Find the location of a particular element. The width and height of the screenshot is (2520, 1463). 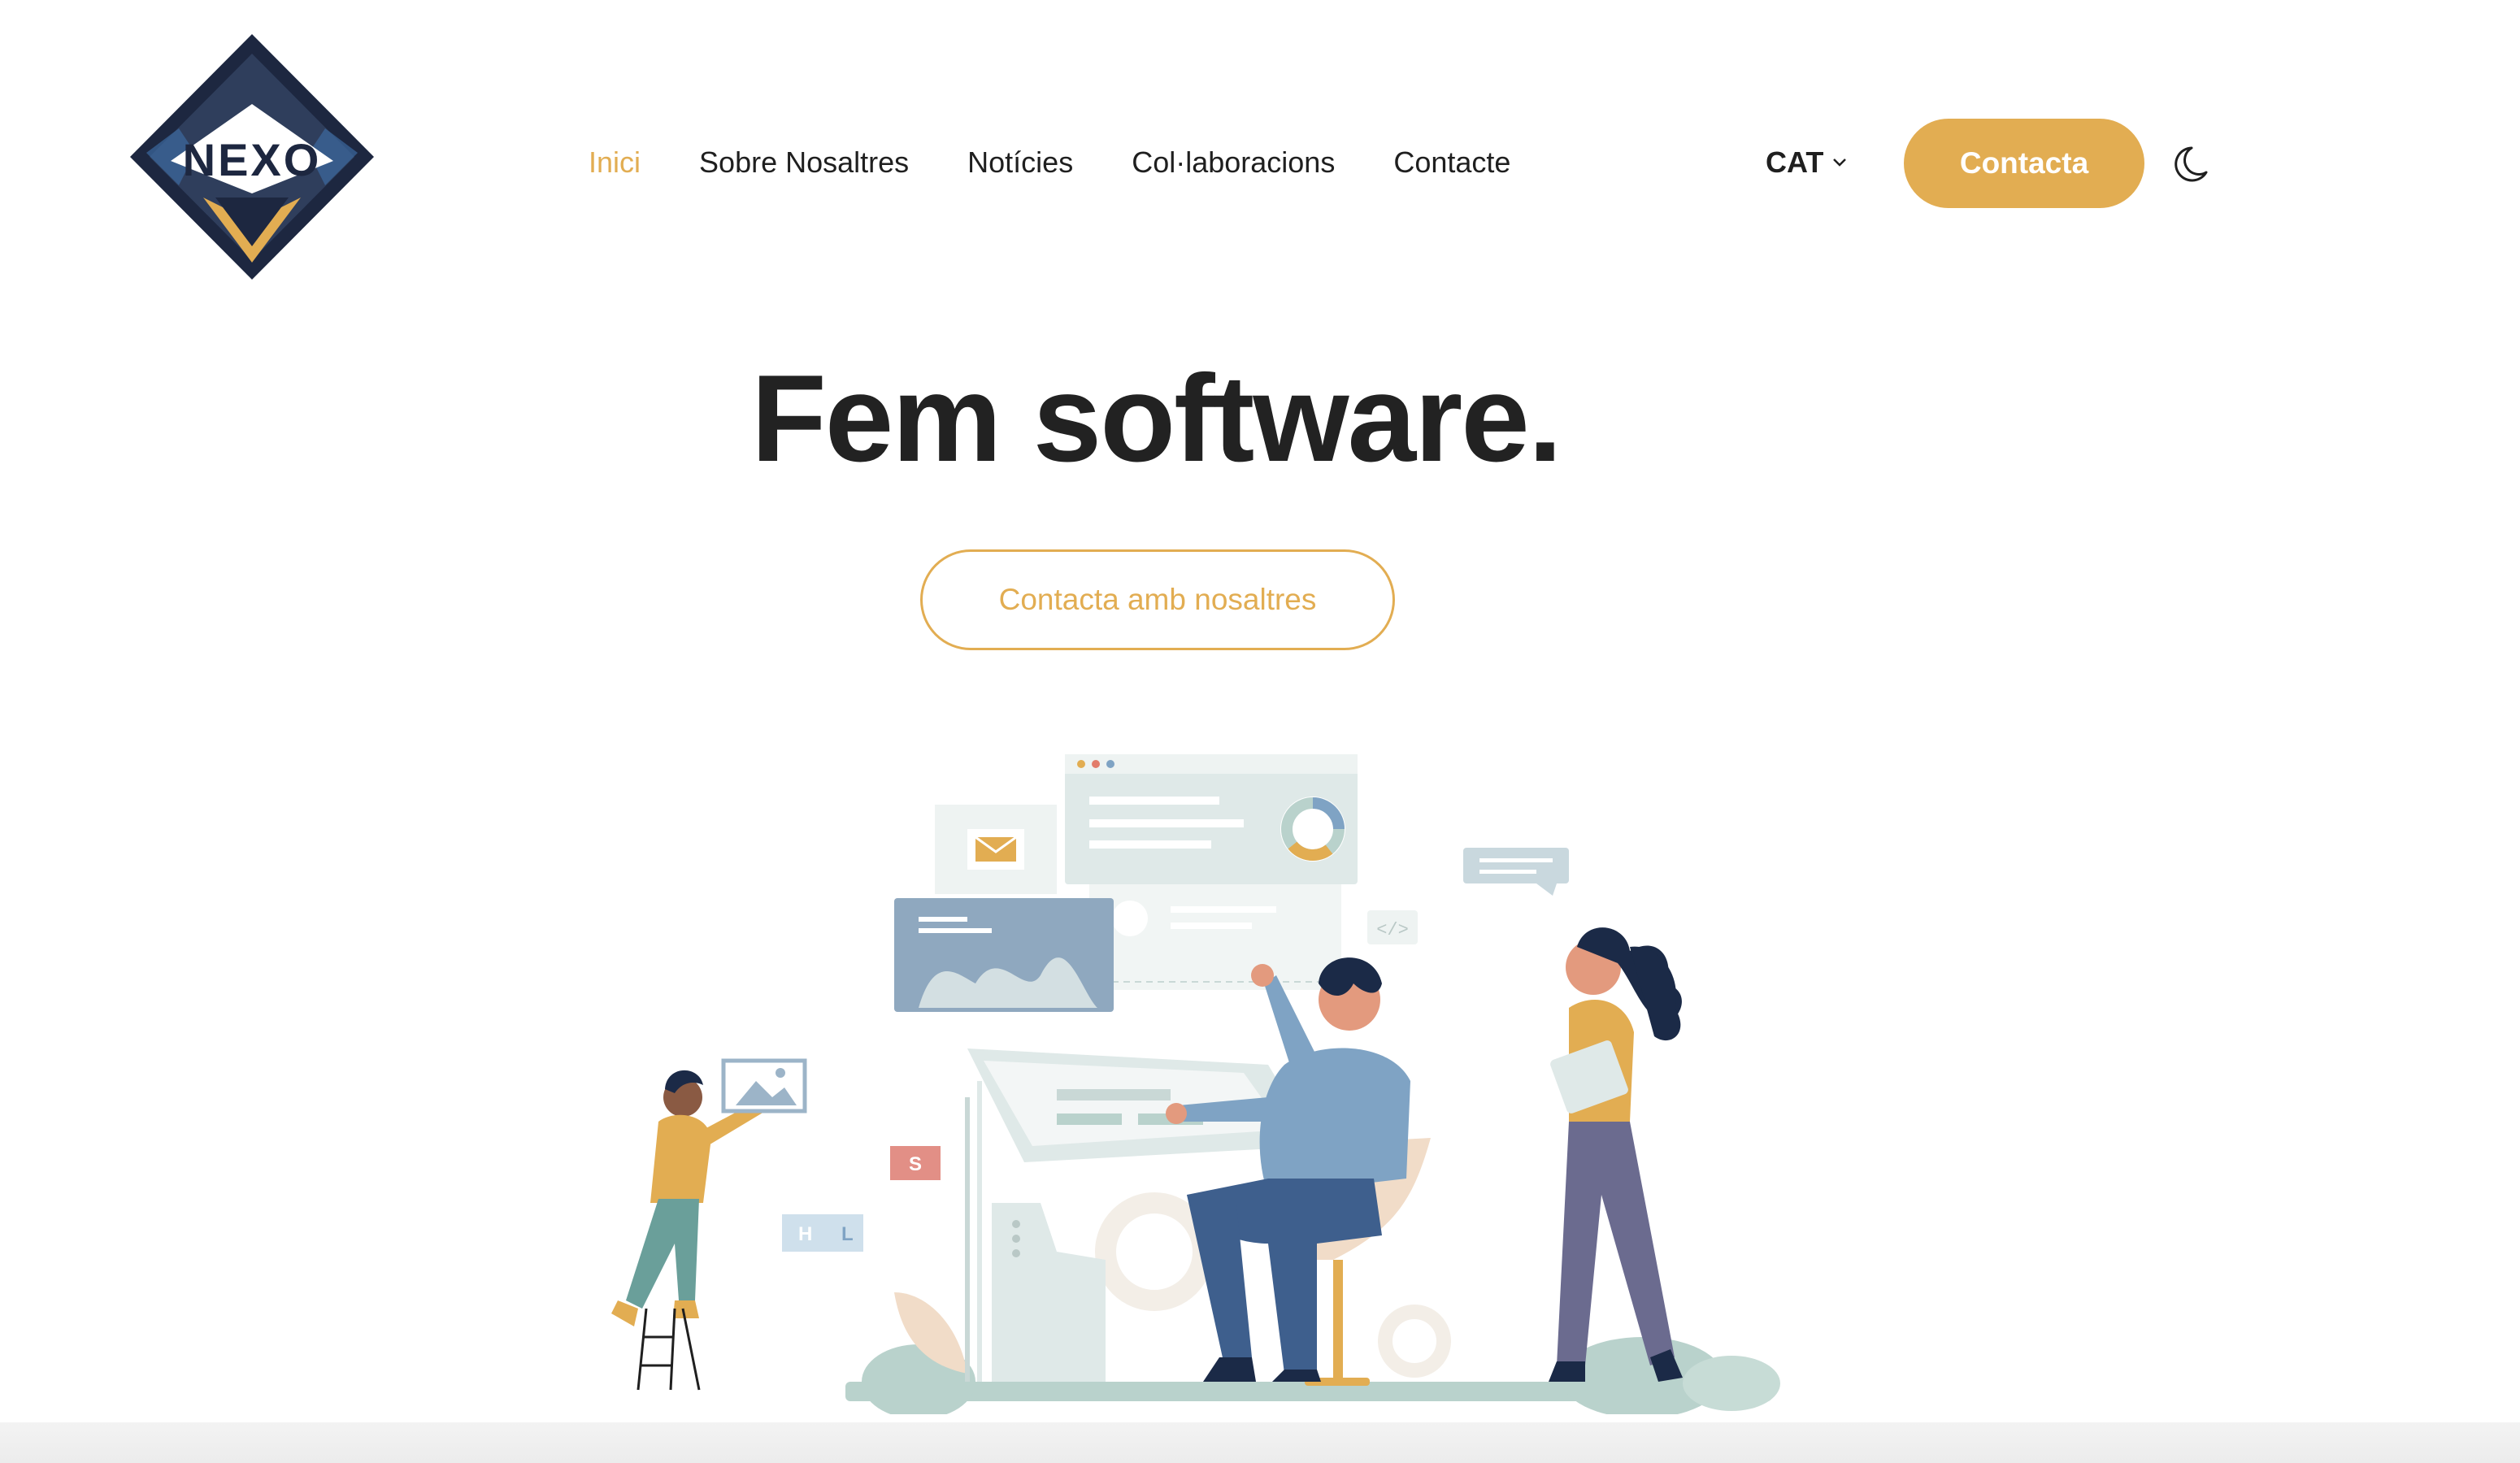

theme-toggle-button is located at coordinates (2192, 164).